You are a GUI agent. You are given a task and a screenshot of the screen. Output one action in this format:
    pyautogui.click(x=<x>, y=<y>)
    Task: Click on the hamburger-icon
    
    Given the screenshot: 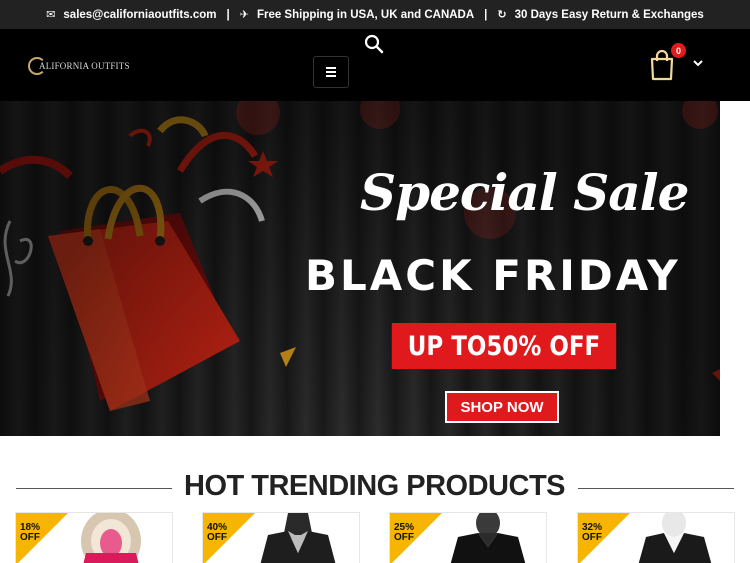 What is the action you would take?
    pyautogui.click(x=331, y=68)
    